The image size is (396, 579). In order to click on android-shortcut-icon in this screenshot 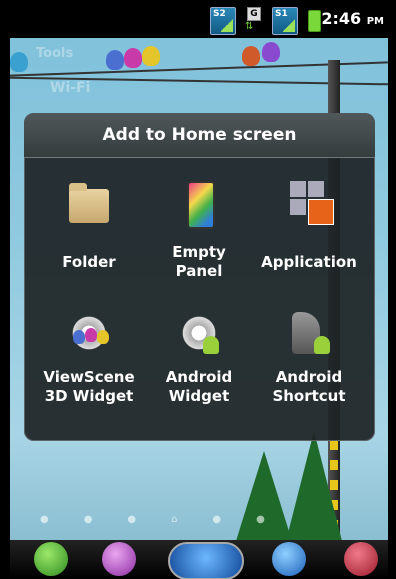, I will do `click(311, 333)`.